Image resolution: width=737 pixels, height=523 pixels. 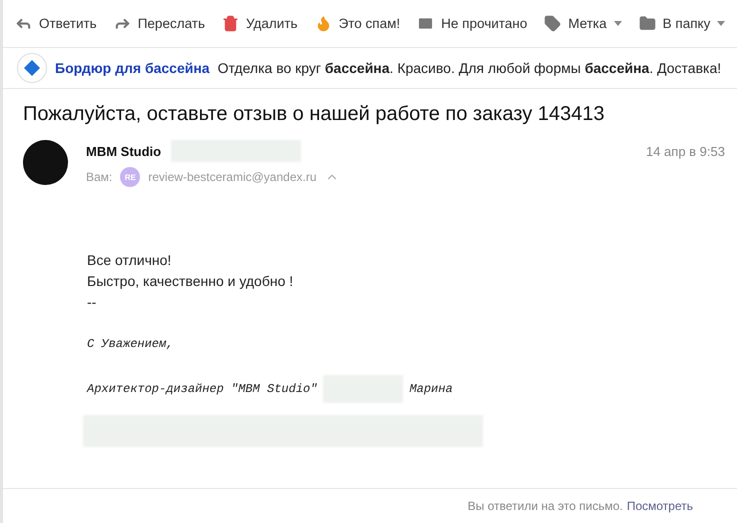 What do you see at coordinates (56, 23) in the screenshot?
I see `toolbar-button: Ответить` at bounding box center [56, 23].